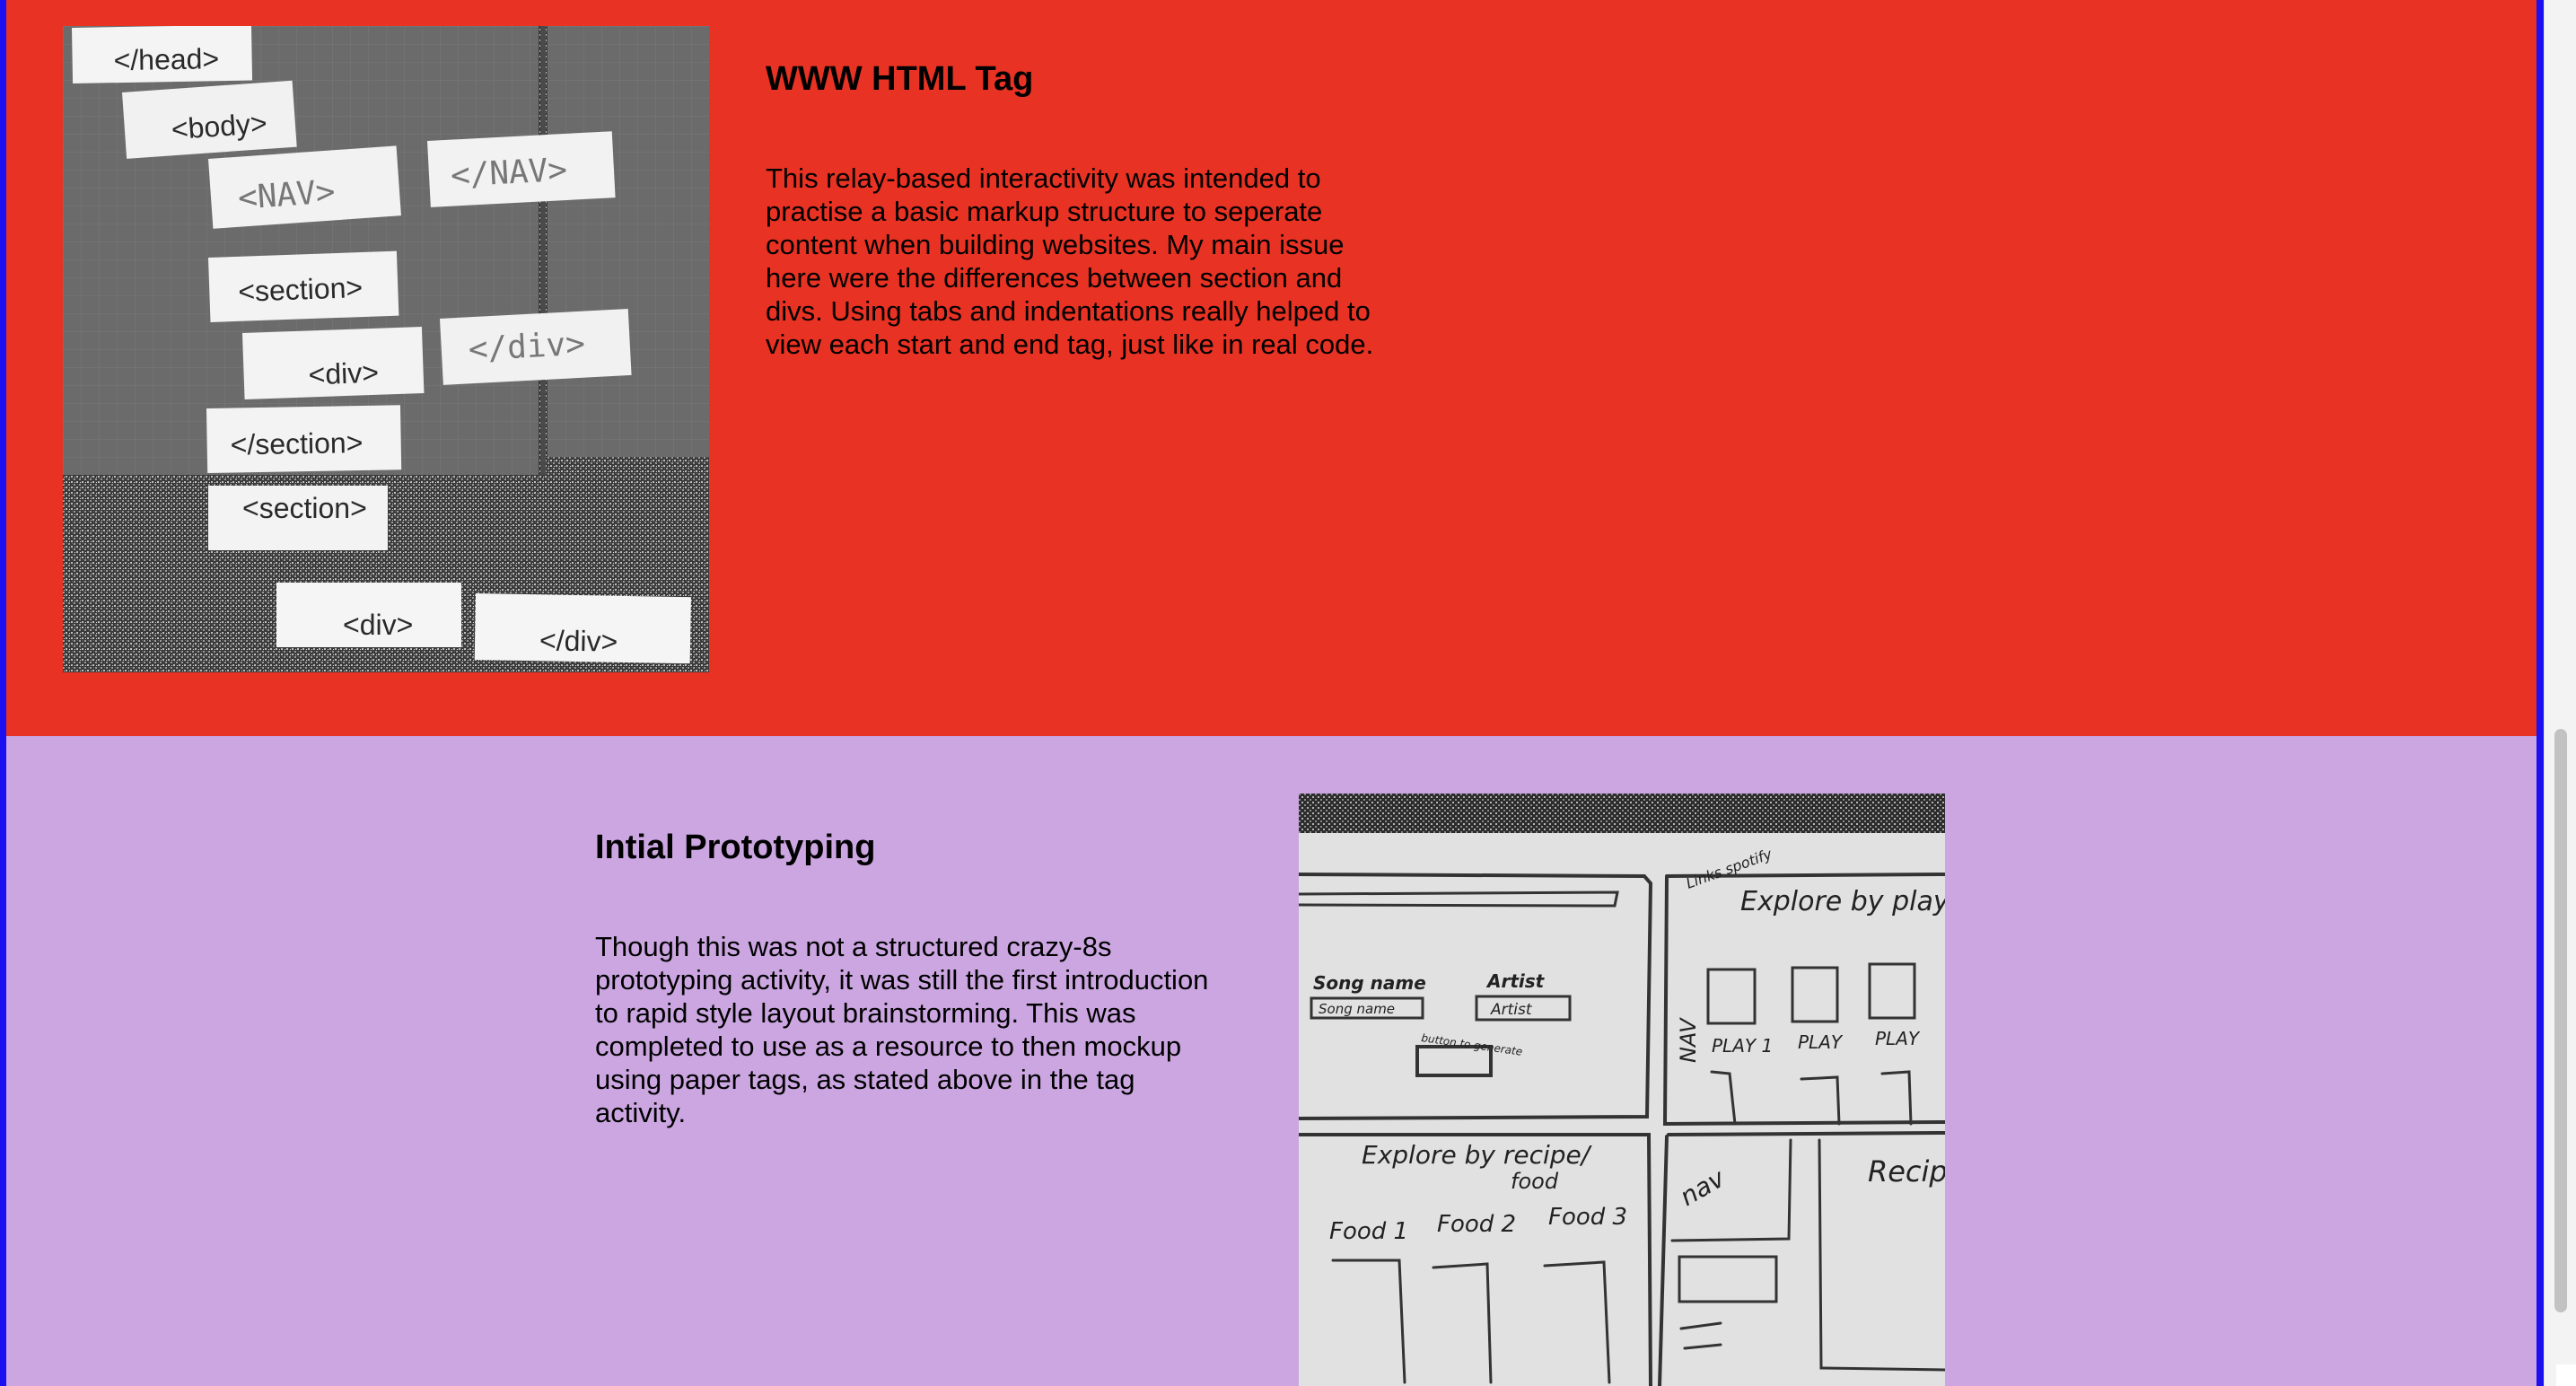 The height and width of the screenshot is (1386, 2576). What do you see at coordinates (527, 347) in the screenshot?
I see `card-div-close: </div>` at bounding box center [527, 347].